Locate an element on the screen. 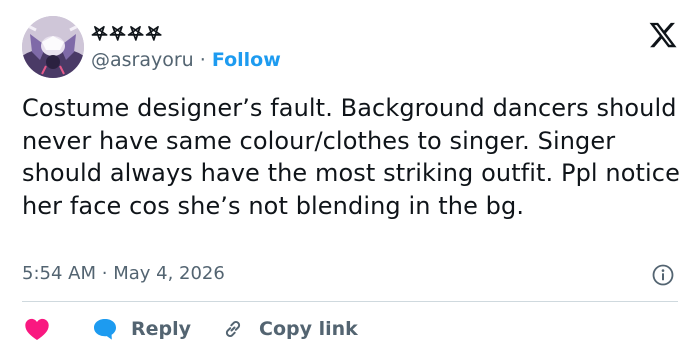 The image size is (700, 355). like-button is located at coordinates (37, 329).